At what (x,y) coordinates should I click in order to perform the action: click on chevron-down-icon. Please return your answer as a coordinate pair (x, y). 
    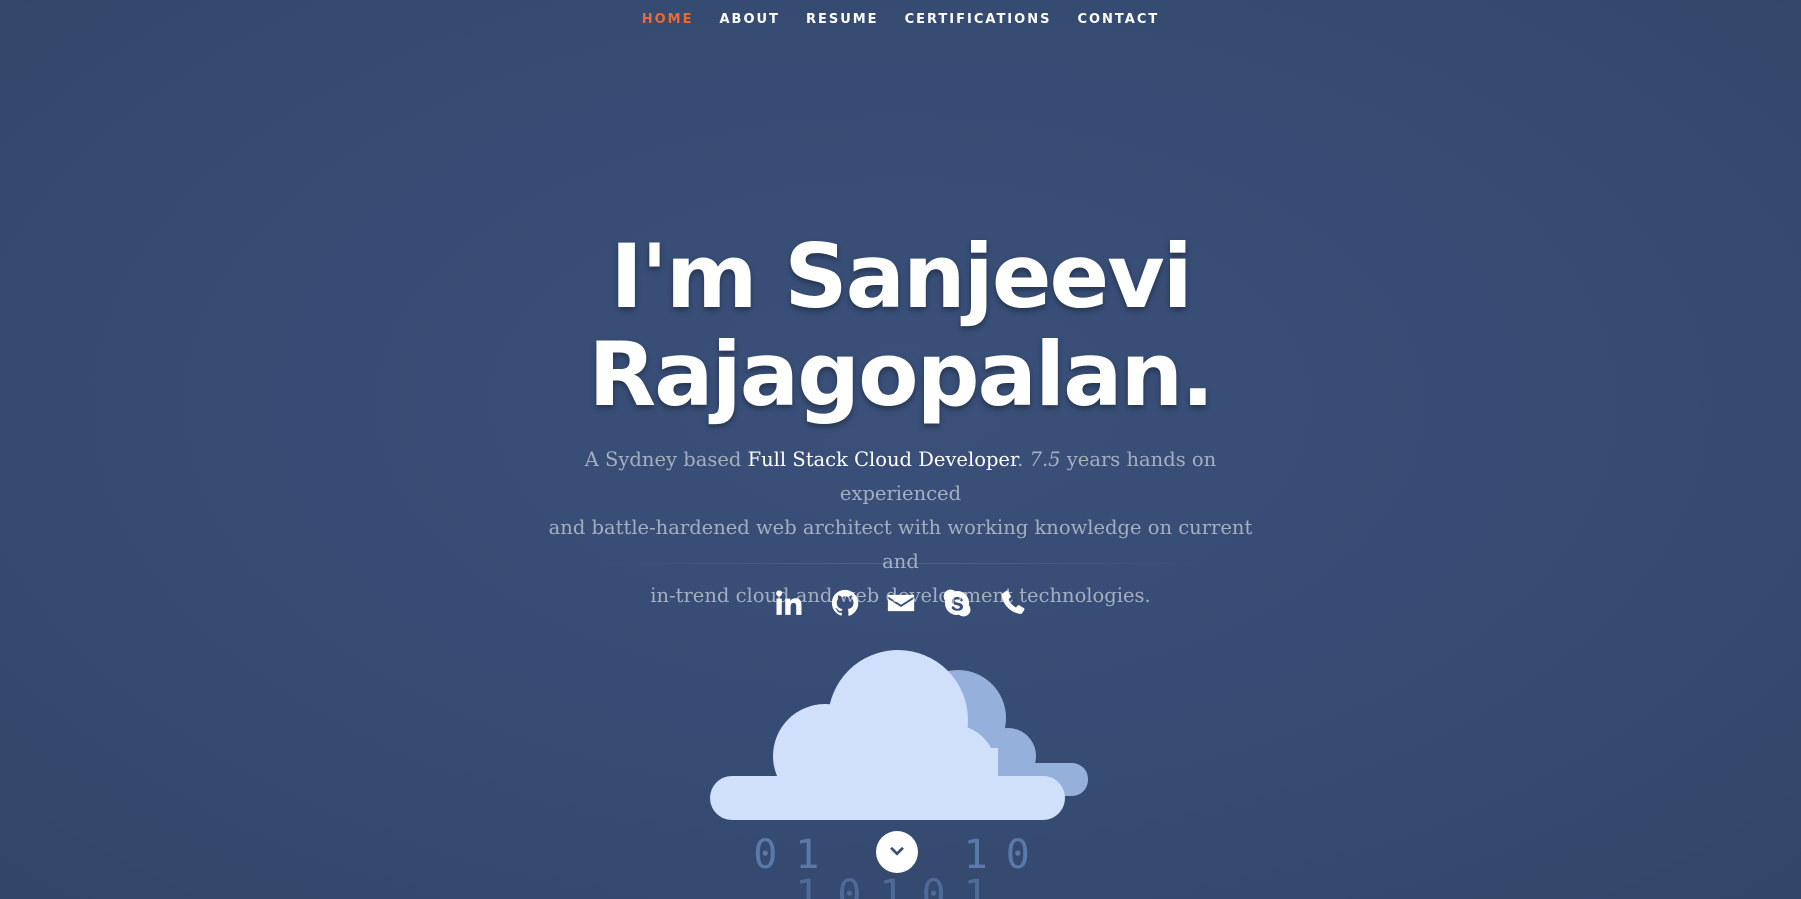
    Looking at the image, I should click on (897, 852).